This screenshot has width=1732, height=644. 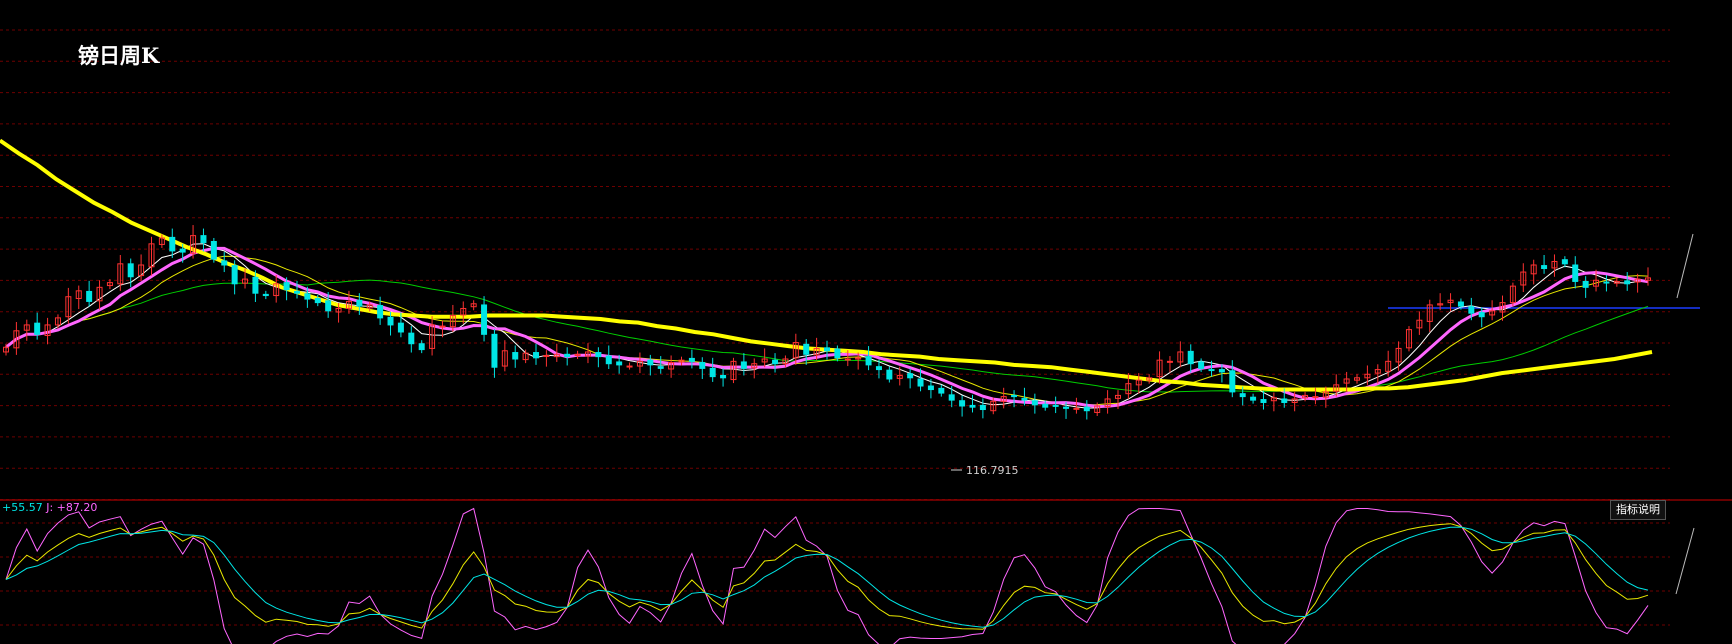 I want to click on kdj-readout-j: J: +87.20, so click(x=72, y=507).